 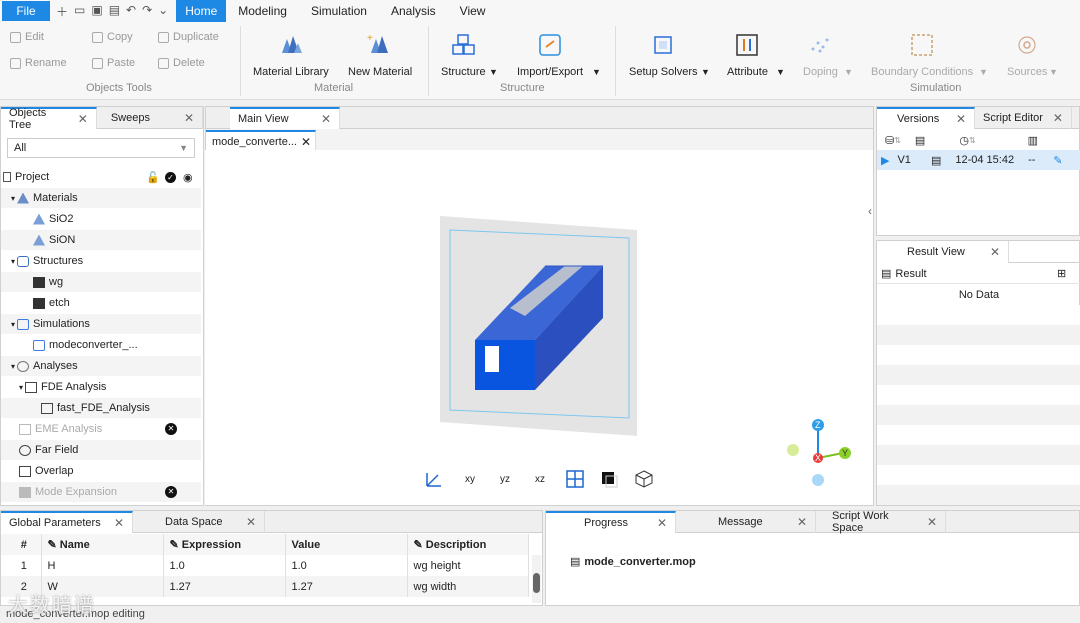 I want to click on new-material-button: + New Material, so click(x=380, y=55).